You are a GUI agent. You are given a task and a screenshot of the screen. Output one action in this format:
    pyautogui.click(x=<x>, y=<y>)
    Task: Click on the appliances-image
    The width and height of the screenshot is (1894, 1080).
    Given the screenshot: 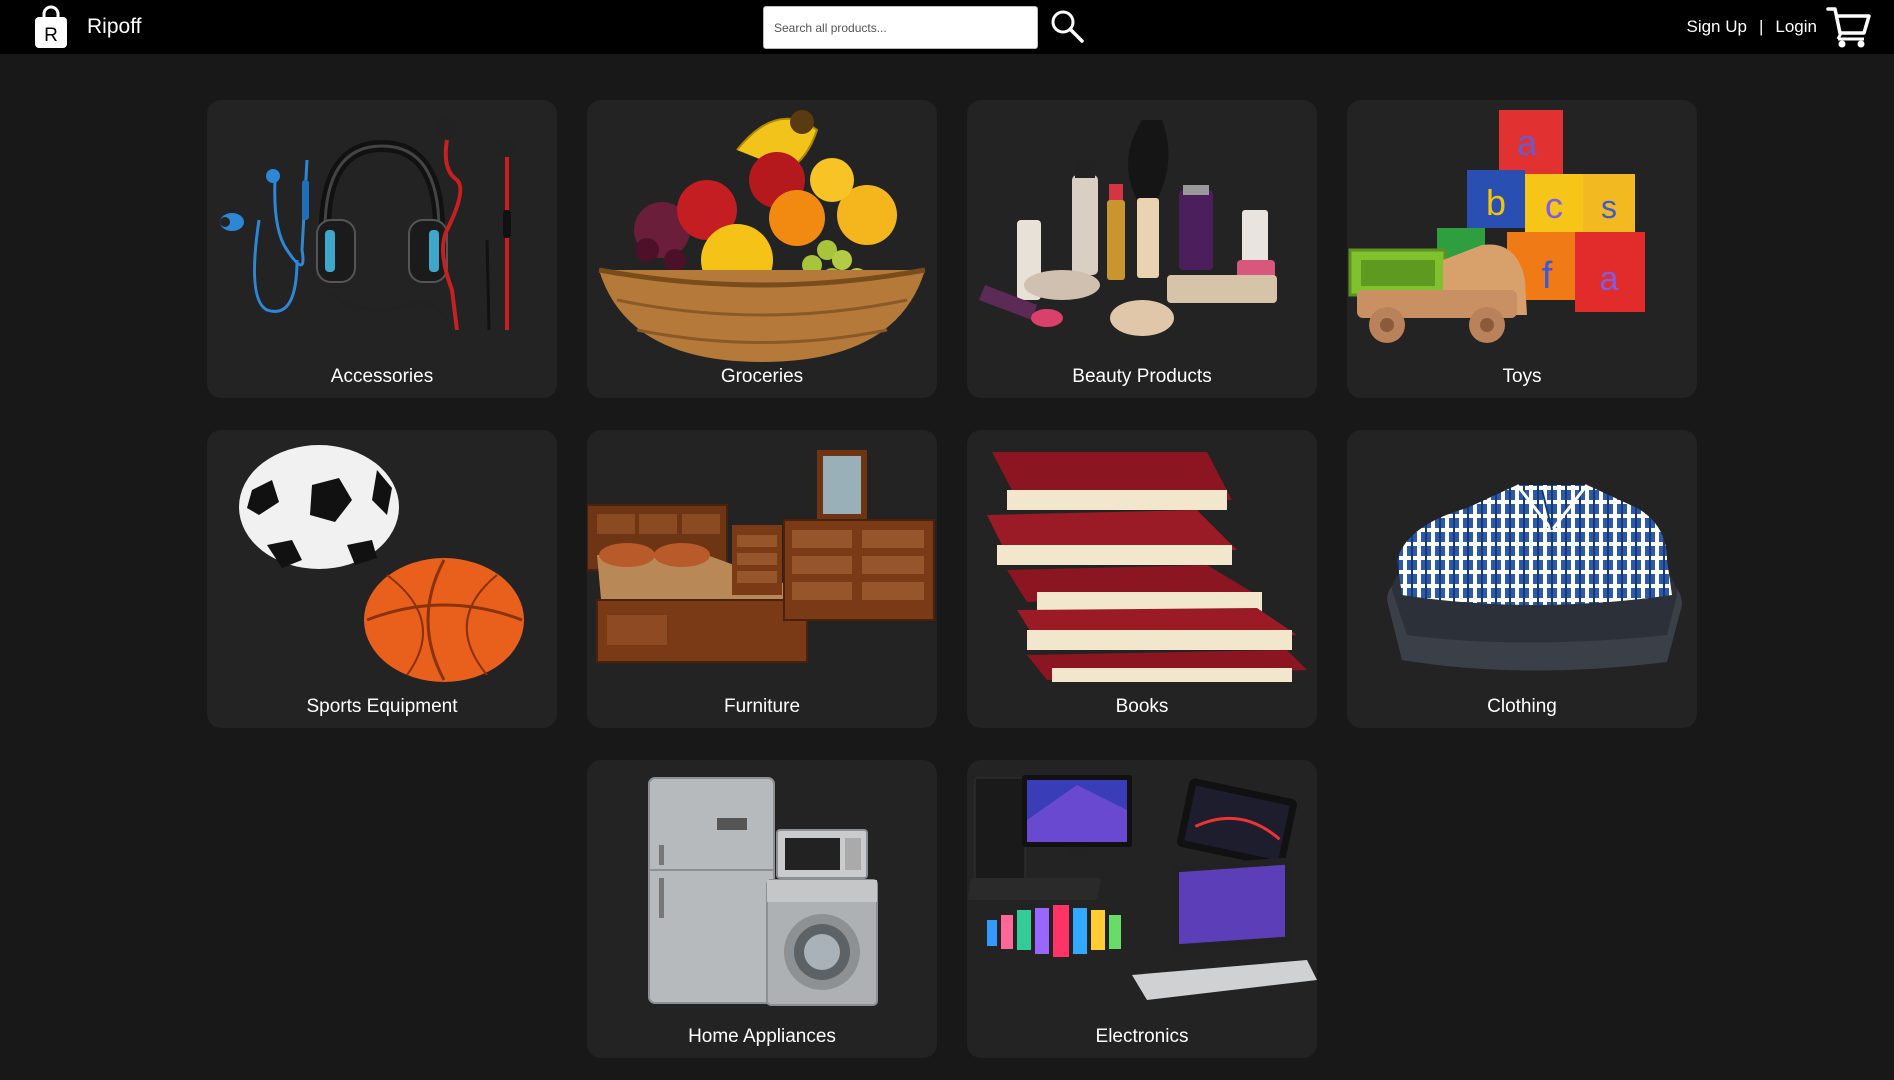 What is the action you would take?
    pyautogui.click(x=763, y=891)
    